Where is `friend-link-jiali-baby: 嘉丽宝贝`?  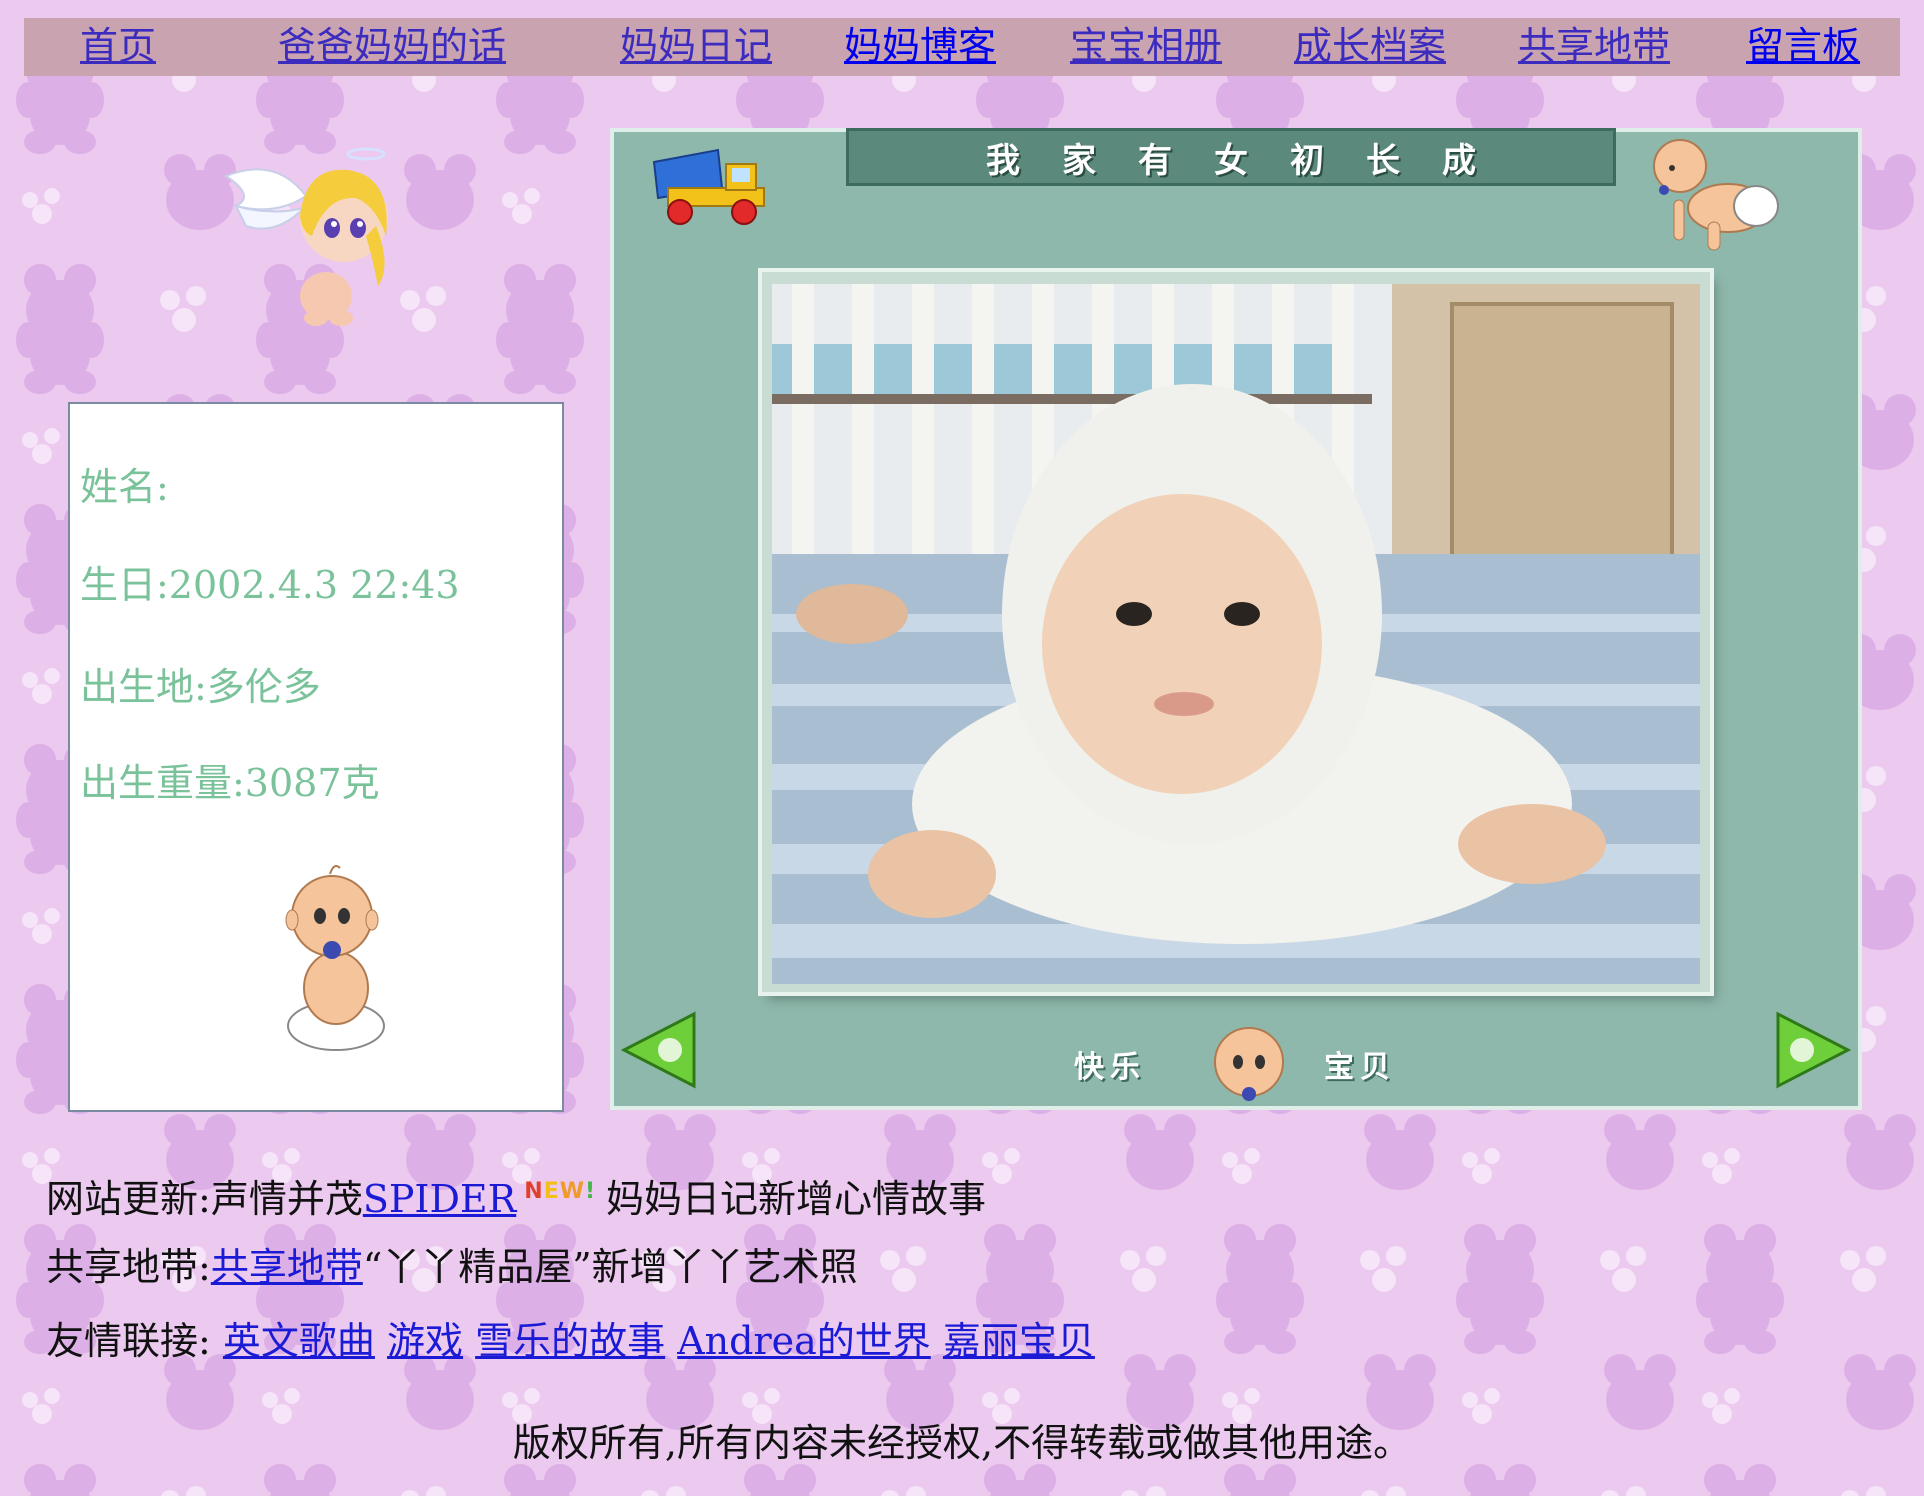 friend-link-jiali-baby: 嘉丽宝贝 is located at coordinates (1019, 1341).